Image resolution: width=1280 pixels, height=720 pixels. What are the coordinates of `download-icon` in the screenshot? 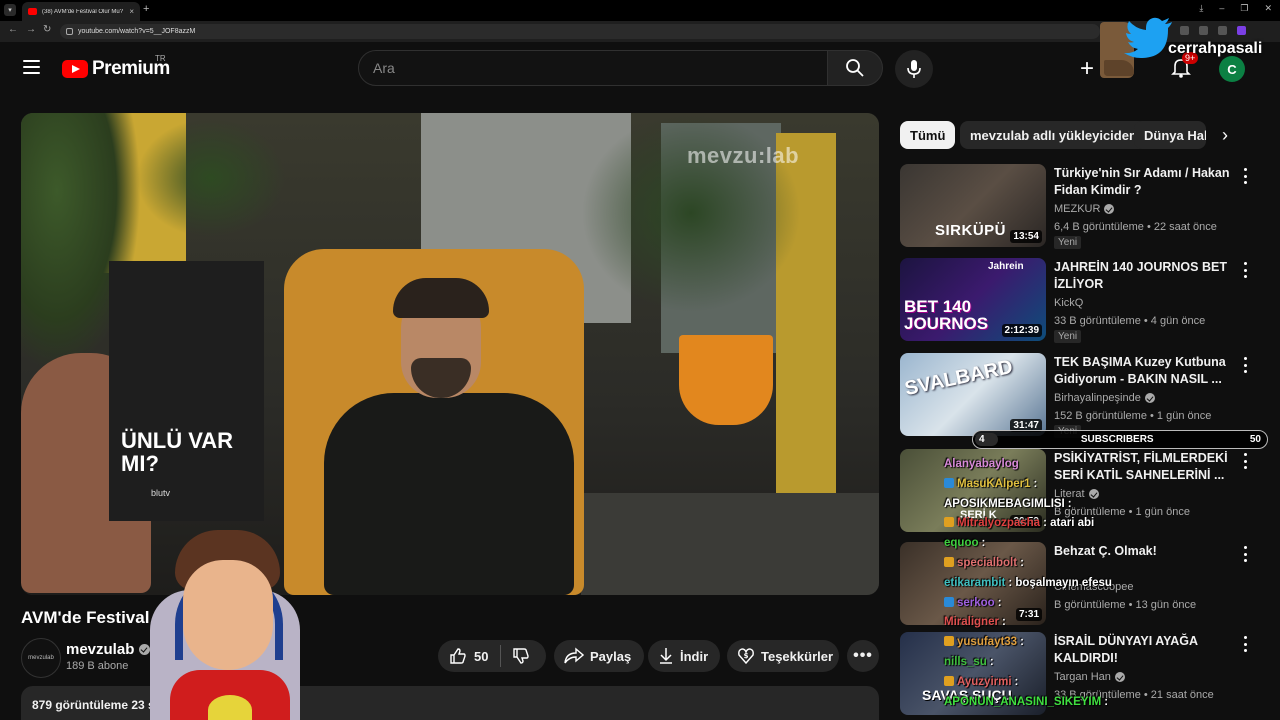 It's located at (666, 656).